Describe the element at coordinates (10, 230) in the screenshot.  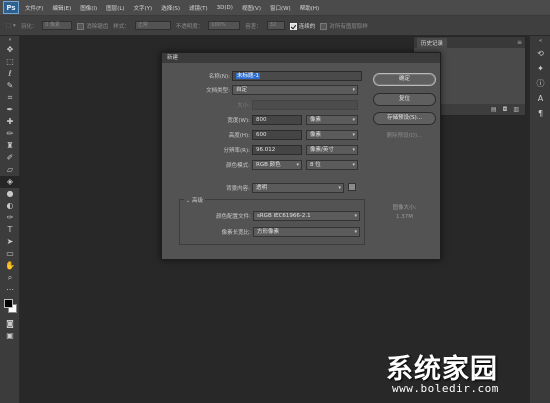
I see `type-tool-icon: T` at that location.